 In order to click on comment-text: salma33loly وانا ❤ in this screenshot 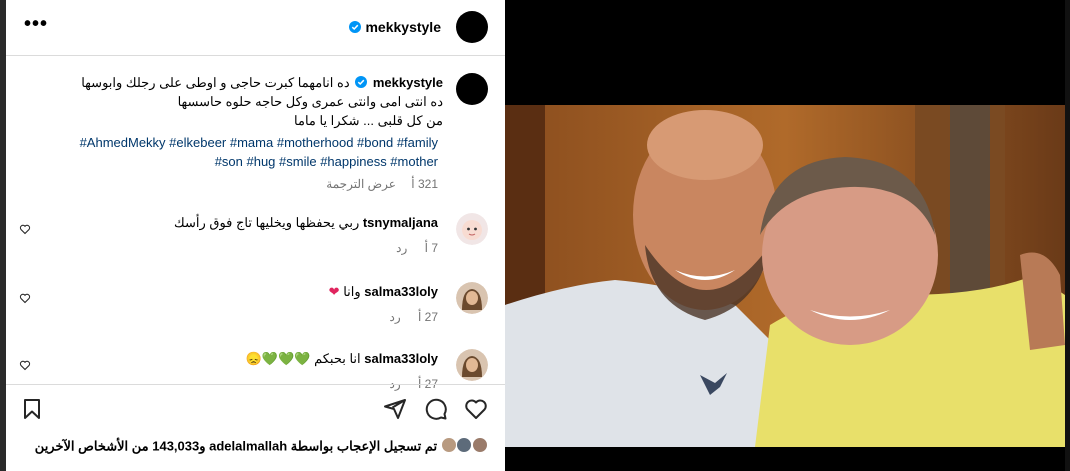, I will do `click(383, 292)`.